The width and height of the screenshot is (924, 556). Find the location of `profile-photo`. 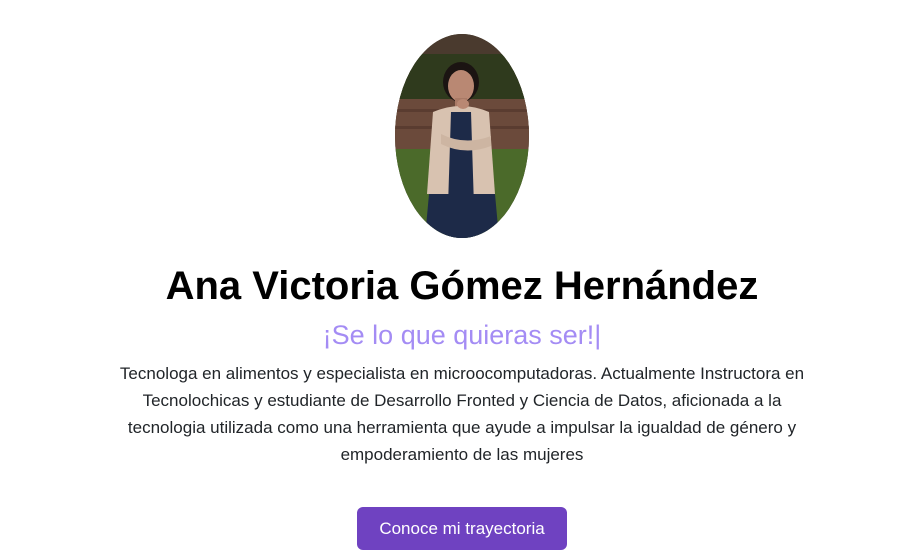

profile-photo is located at coordinates (462, 136).